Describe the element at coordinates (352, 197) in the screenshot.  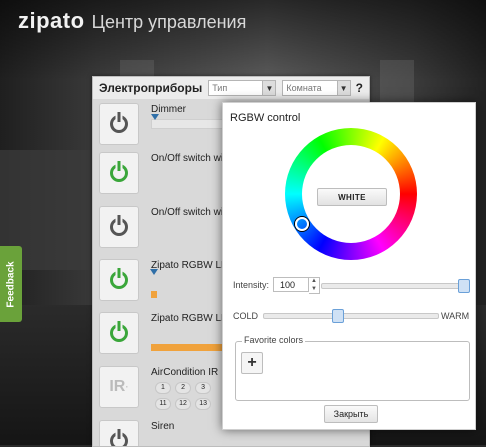
I see `white-button: WHITE` at that location.